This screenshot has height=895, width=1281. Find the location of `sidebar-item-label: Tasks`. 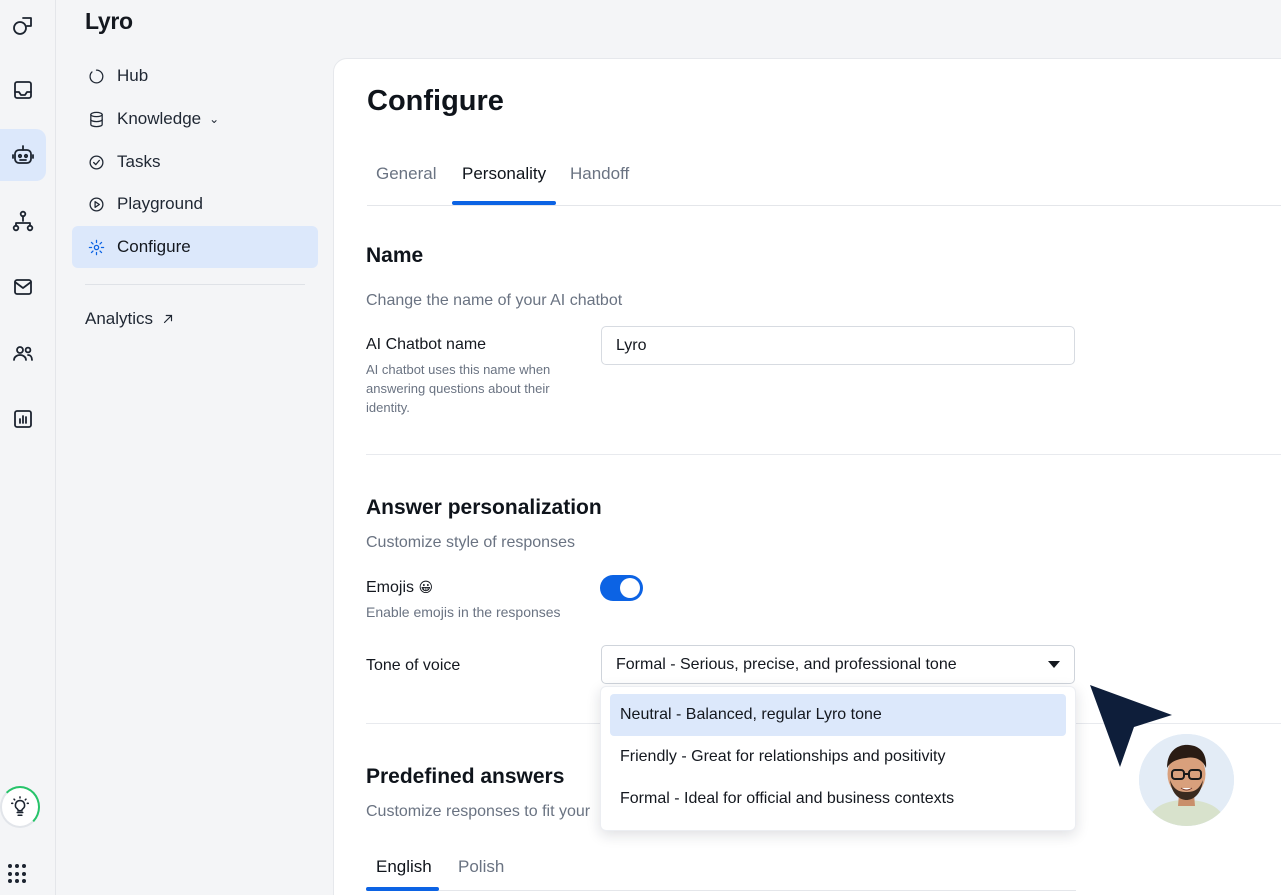

sidebar-item-label: Tasks is located at coordinates (139, 161).